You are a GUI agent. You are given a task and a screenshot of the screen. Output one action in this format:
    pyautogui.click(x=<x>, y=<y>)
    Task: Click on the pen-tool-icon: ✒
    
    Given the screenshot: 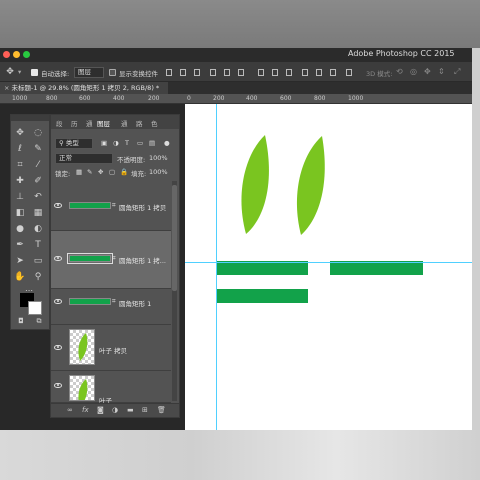 What is the action you would take?
    pyautogui.click(x=20, y=245)
    